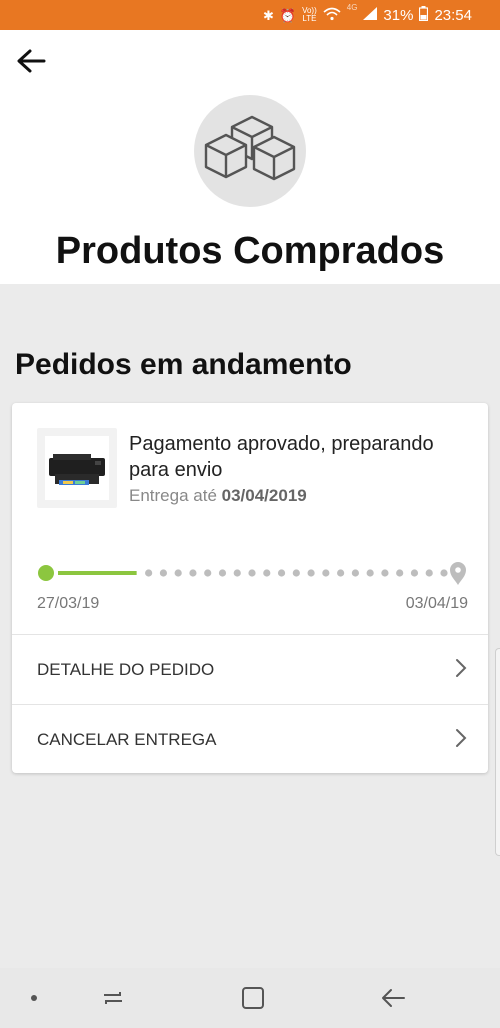 Image resolution: width=500 pixels, height=1028 pixels. I want to click on recent-apps-icon, so click(113, 998).